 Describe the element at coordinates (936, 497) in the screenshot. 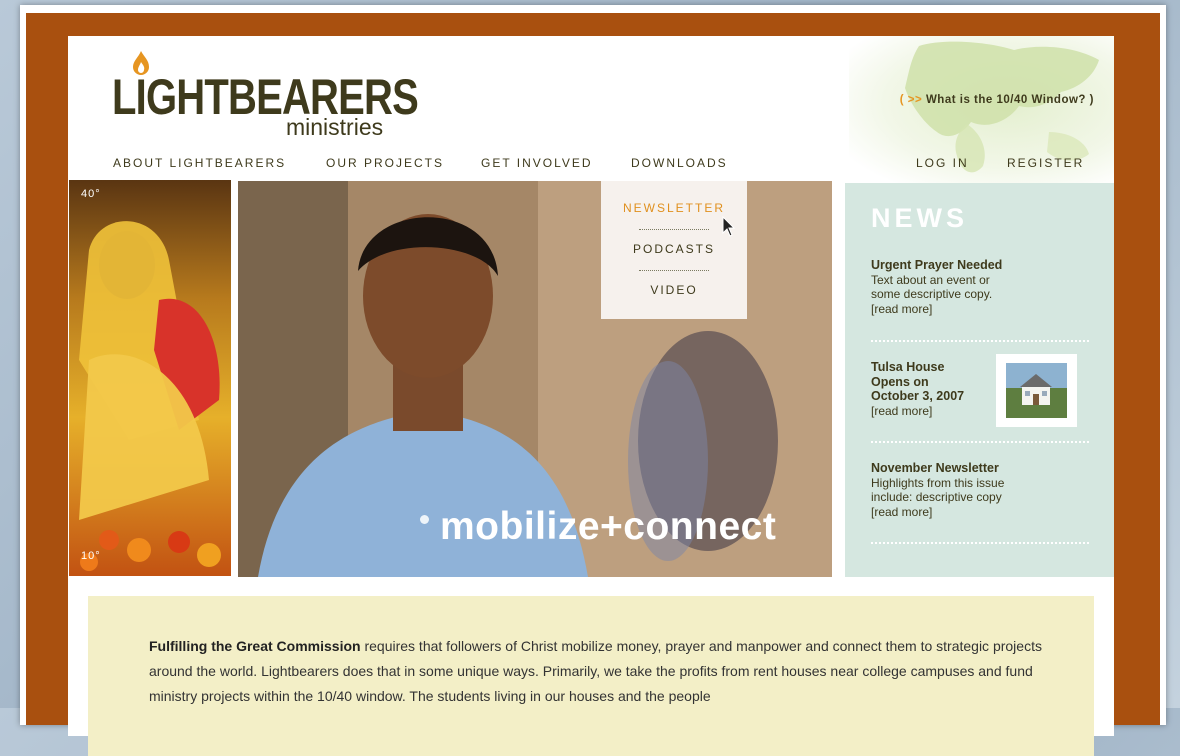

I see `news-item-text: include: descriptive copy` at that location.